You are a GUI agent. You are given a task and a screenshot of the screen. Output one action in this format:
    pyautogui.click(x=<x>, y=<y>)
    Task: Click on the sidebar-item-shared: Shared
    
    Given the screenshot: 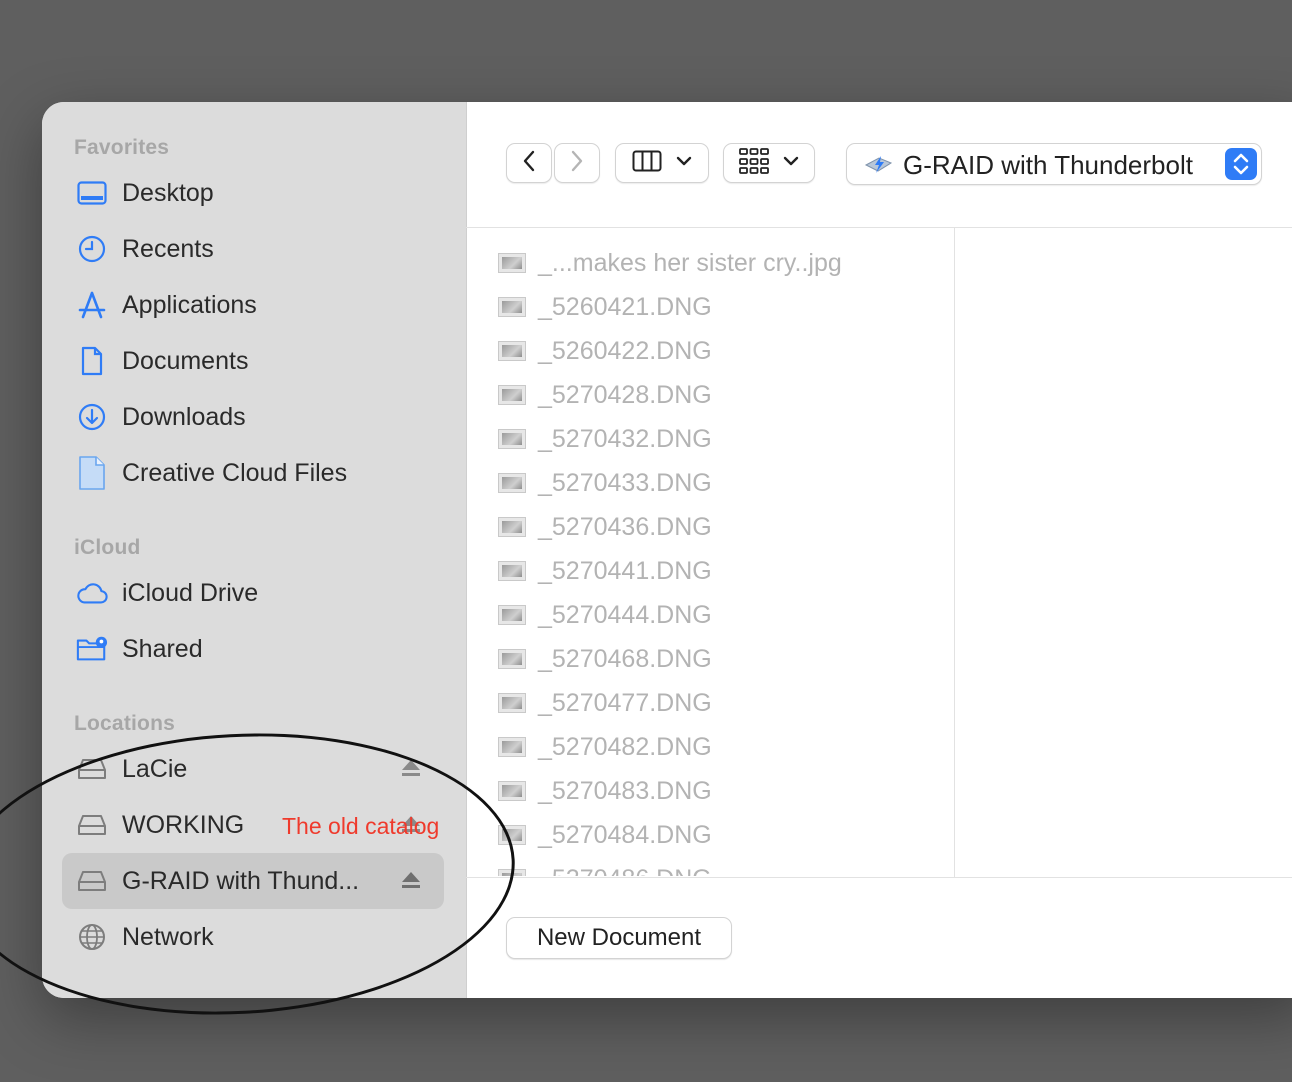 What is the action you would take?
    pyautogui.click(x=253, y=649)
    